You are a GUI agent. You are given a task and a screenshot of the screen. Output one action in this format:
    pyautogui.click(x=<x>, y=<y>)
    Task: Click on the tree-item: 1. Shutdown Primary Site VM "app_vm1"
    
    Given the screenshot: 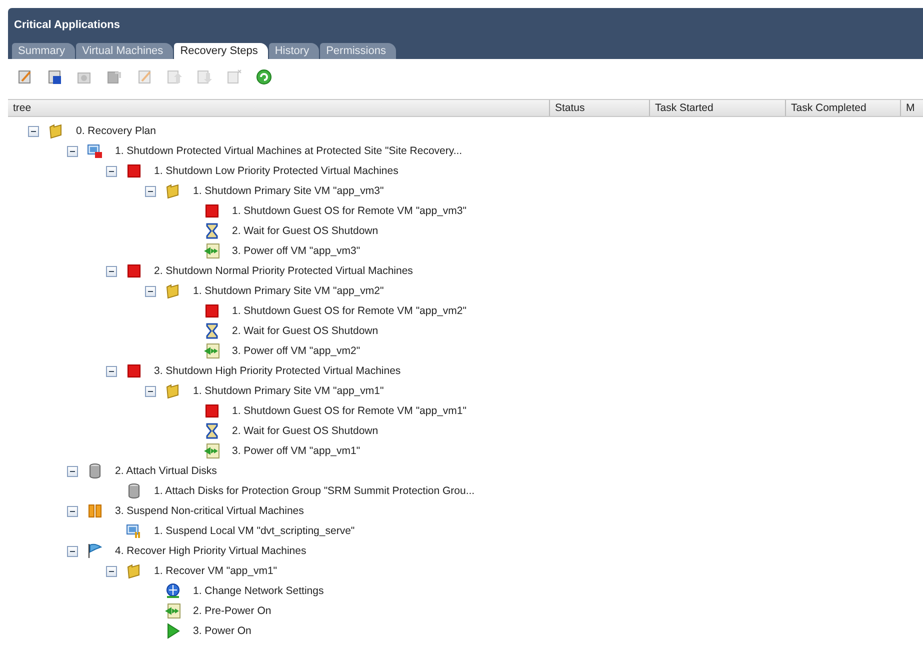 What is the action you would take?
    pyautogui.click(x=288, y=391)
    